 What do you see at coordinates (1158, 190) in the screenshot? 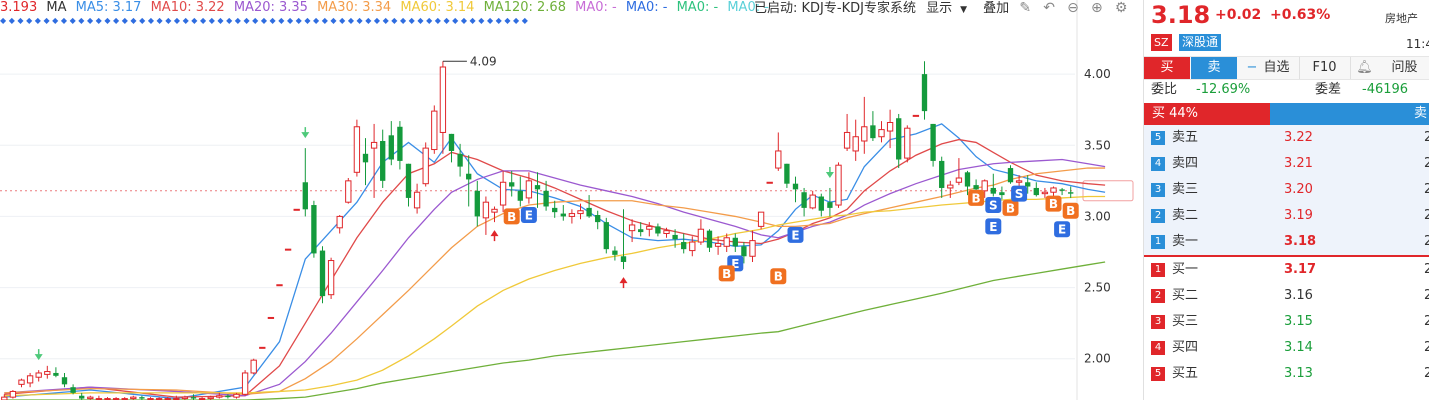
I see `level-number: 3` at bounding box center [1158, 190].